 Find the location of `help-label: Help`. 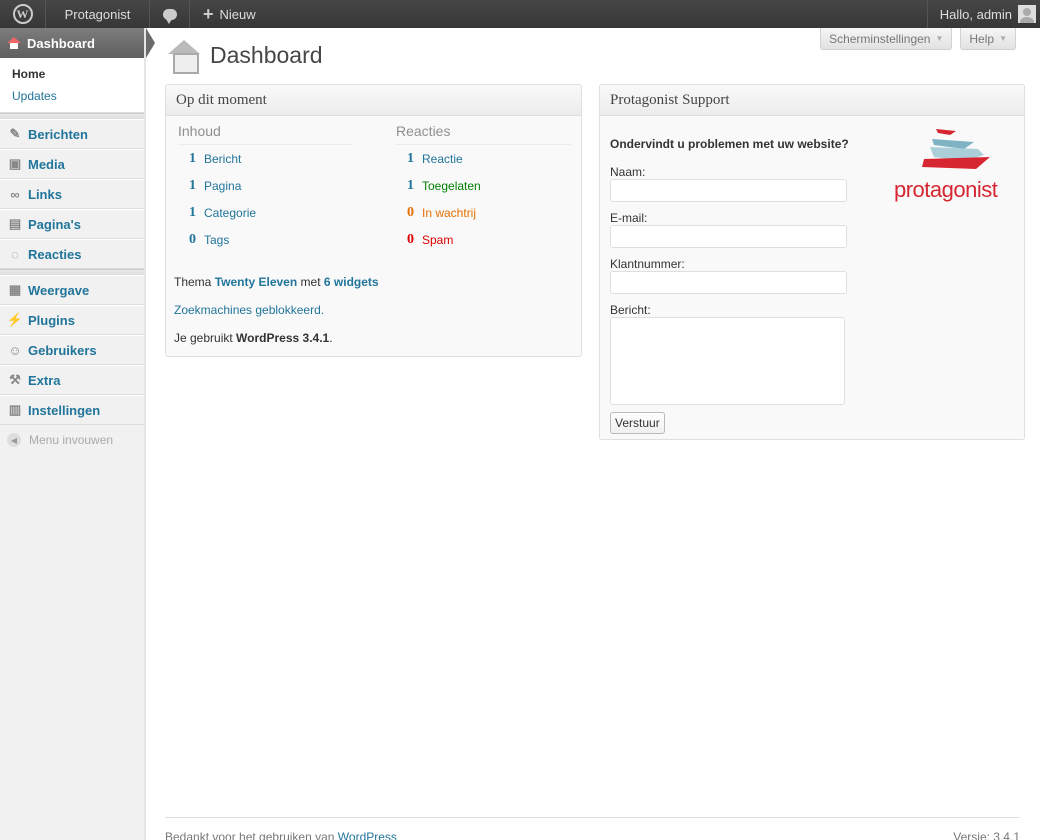

help-label: Help is located at coordinates (982, 38).